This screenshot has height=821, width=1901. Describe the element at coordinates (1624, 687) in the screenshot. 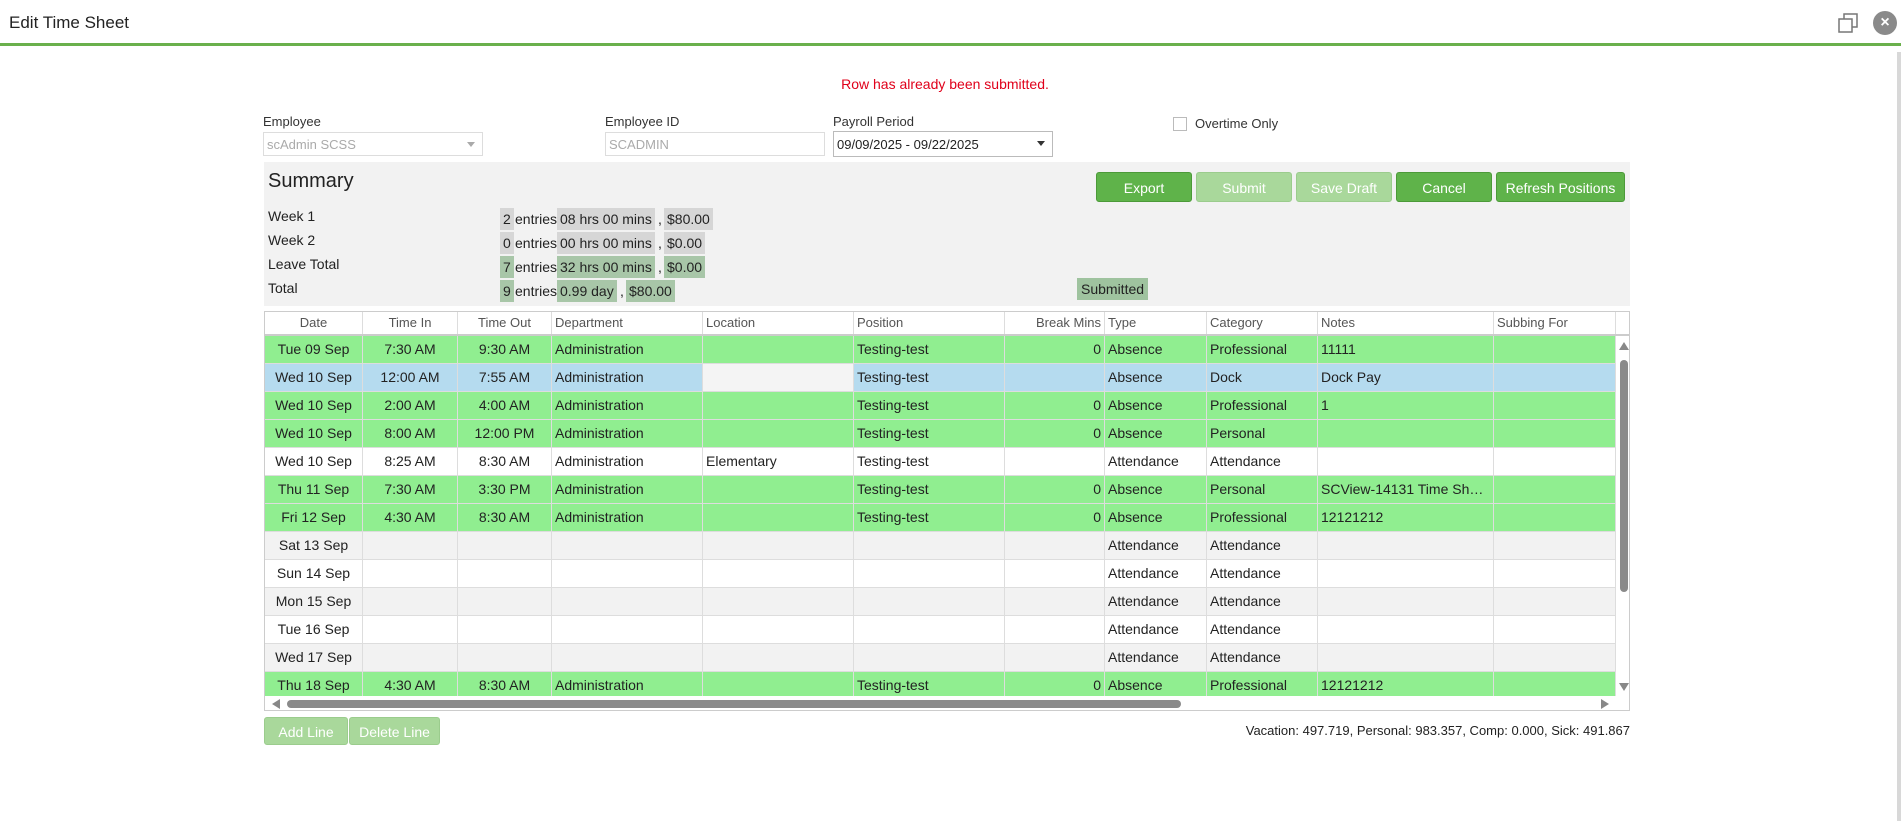

I see `scroll-down-icon` at that location.